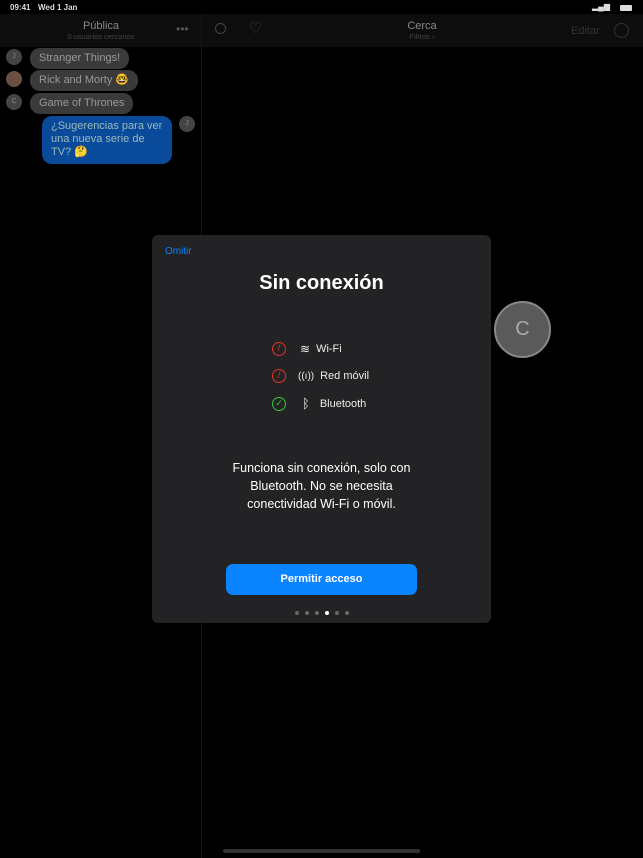 Image resolution: width=643 pixels, height=858 pixels. I want to click on wifi-label: Wi-Fi, so click(329, 349).